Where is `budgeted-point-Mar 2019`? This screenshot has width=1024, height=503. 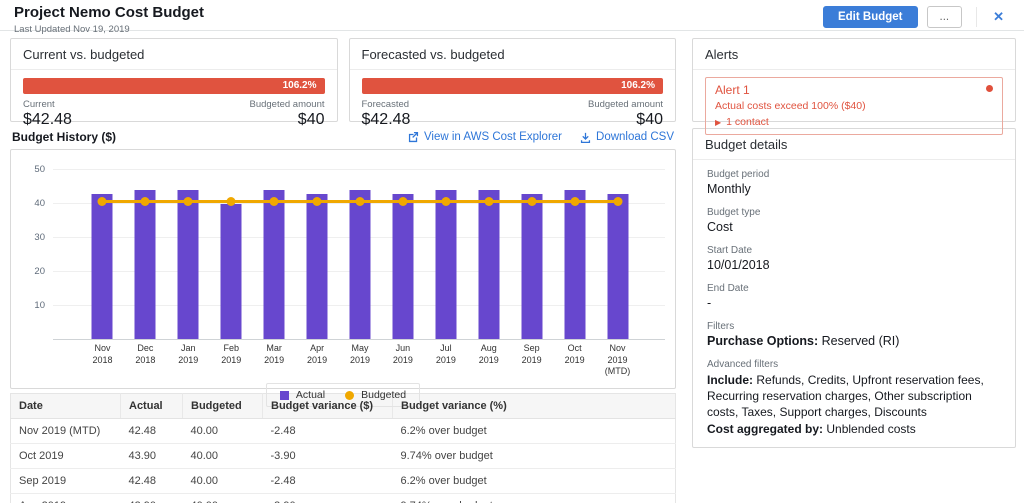
budgeted-point-Mar 2019 is located at coordinates (274, 202).